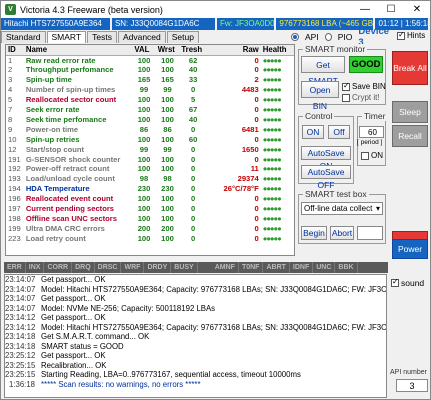  Describe the element at coordinates (35, 267) in the screenshot. I see `status-flag-inx: INX` at that location.